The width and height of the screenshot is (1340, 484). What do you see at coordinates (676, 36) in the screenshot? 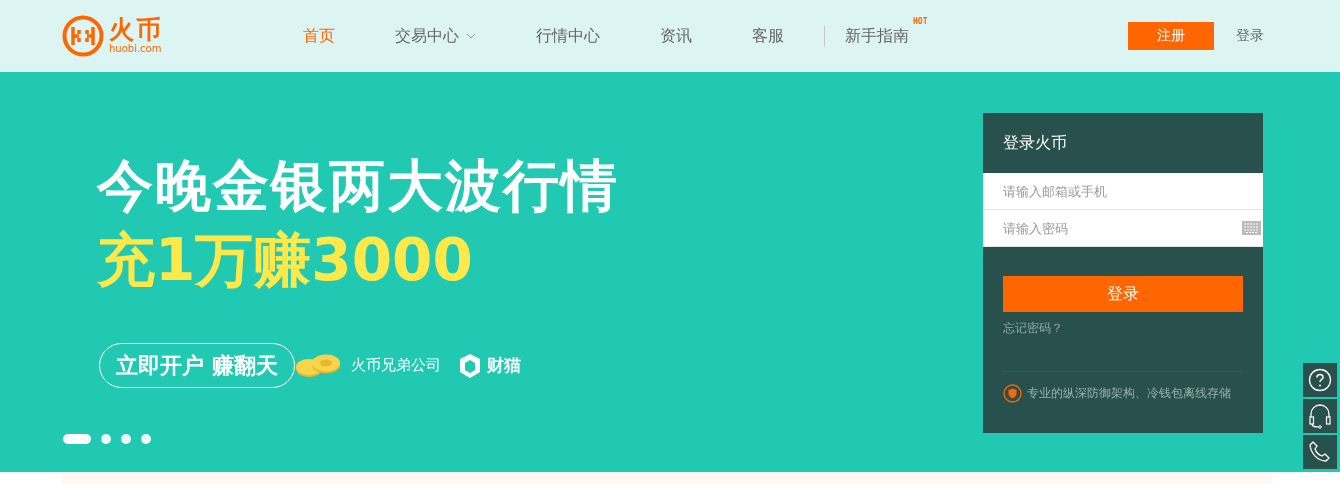
I see `nav-link: 资讯` at bounding box center [676, 36].